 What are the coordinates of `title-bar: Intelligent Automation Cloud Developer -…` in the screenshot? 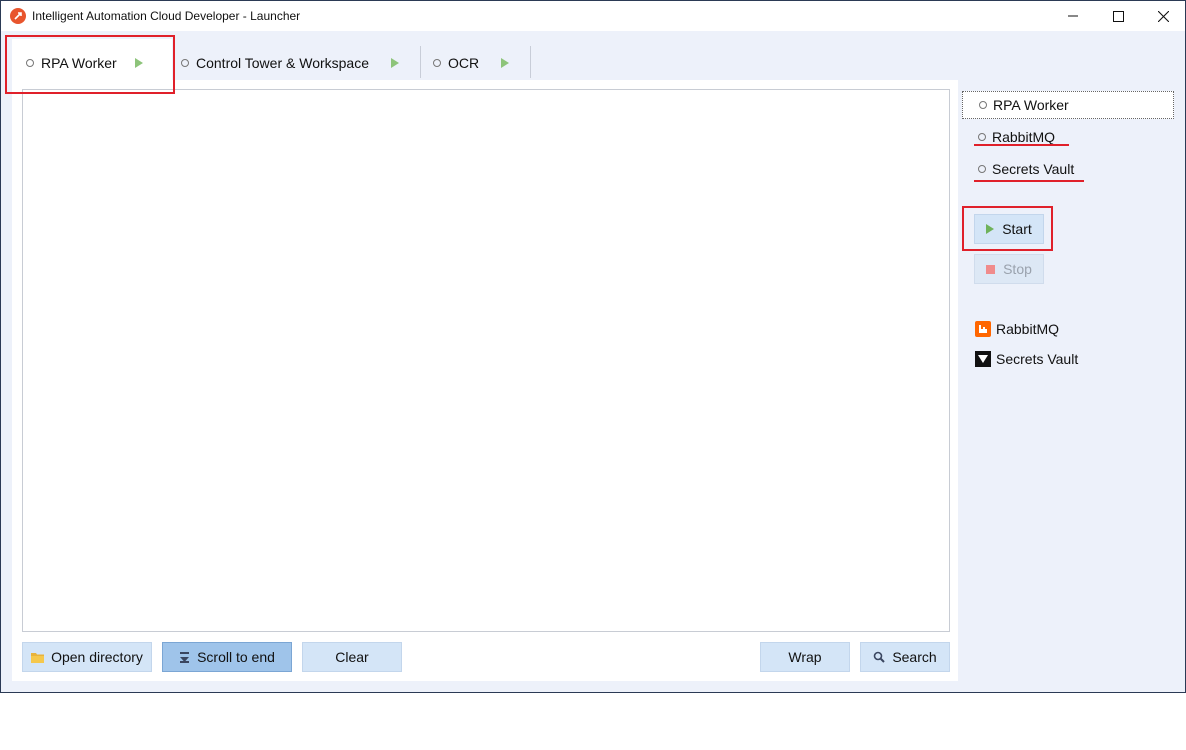 It's located at (593, 16).